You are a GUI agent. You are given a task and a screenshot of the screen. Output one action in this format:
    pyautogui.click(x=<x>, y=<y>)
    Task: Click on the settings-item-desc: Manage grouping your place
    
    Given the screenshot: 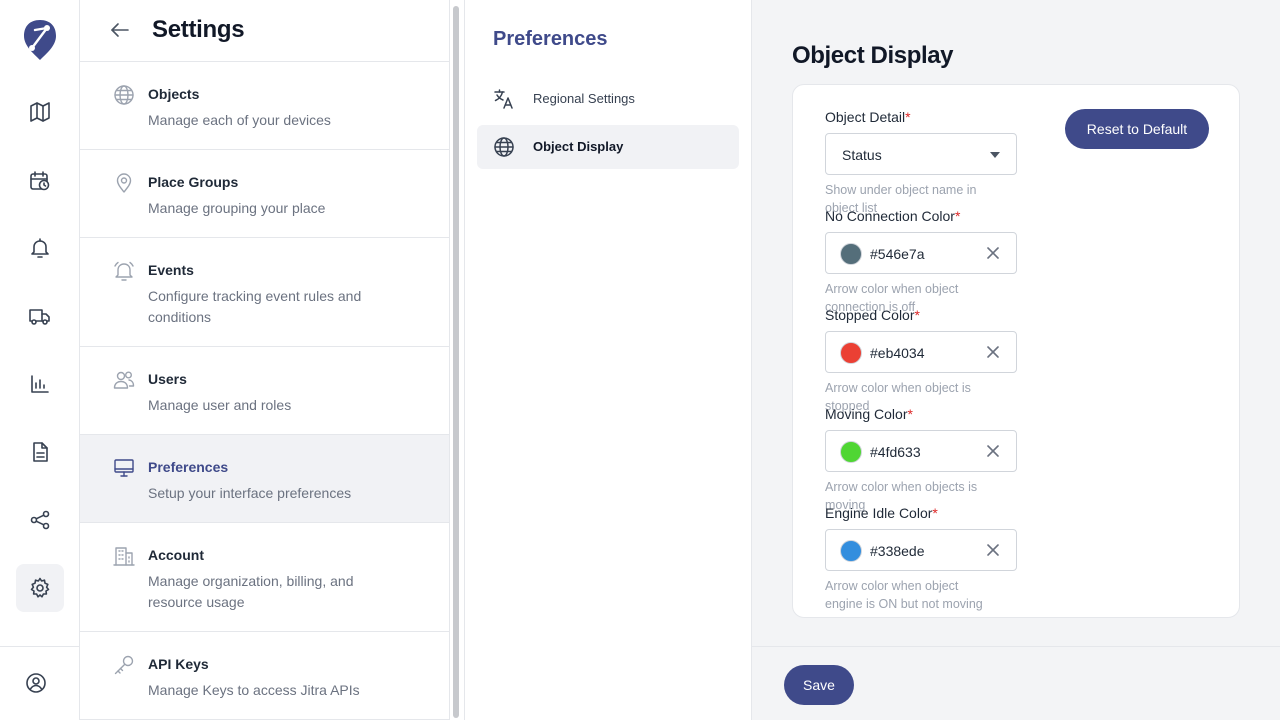 What is the action you would take?
    pyautogui.click(x=237, y=208)
    